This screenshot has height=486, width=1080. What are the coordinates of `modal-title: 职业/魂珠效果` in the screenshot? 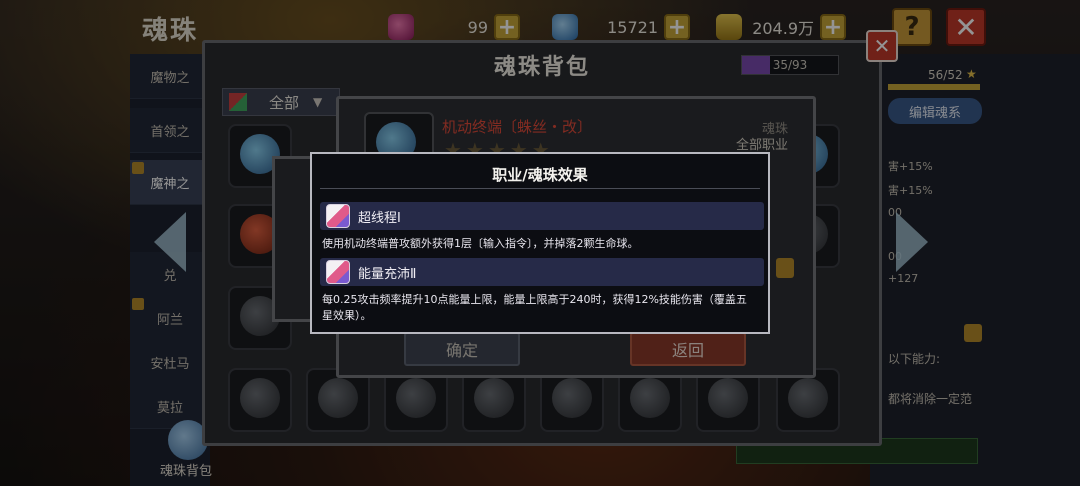 It's located at (540, 175).